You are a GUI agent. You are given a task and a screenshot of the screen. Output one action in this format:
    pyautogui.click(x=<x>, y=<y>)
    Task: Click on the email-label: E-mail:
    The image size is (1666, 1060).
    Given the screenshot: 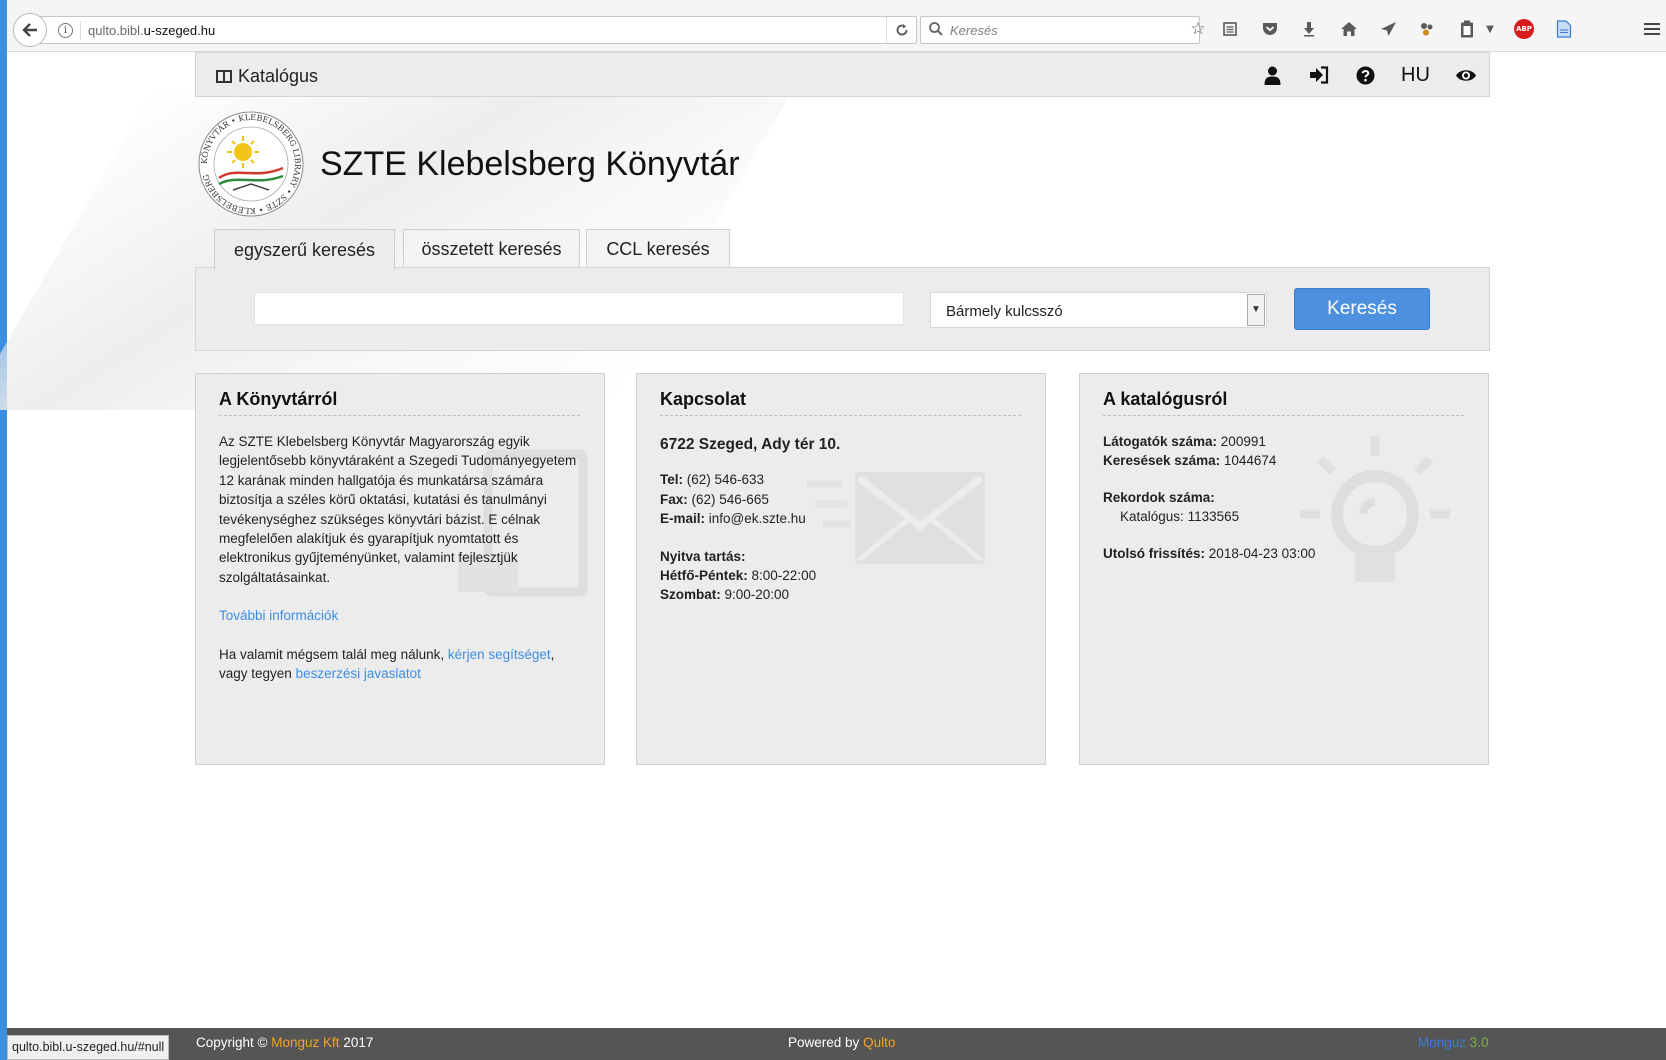 What is the action you would take?
    pyautogui.click(x=683, y=519)
    